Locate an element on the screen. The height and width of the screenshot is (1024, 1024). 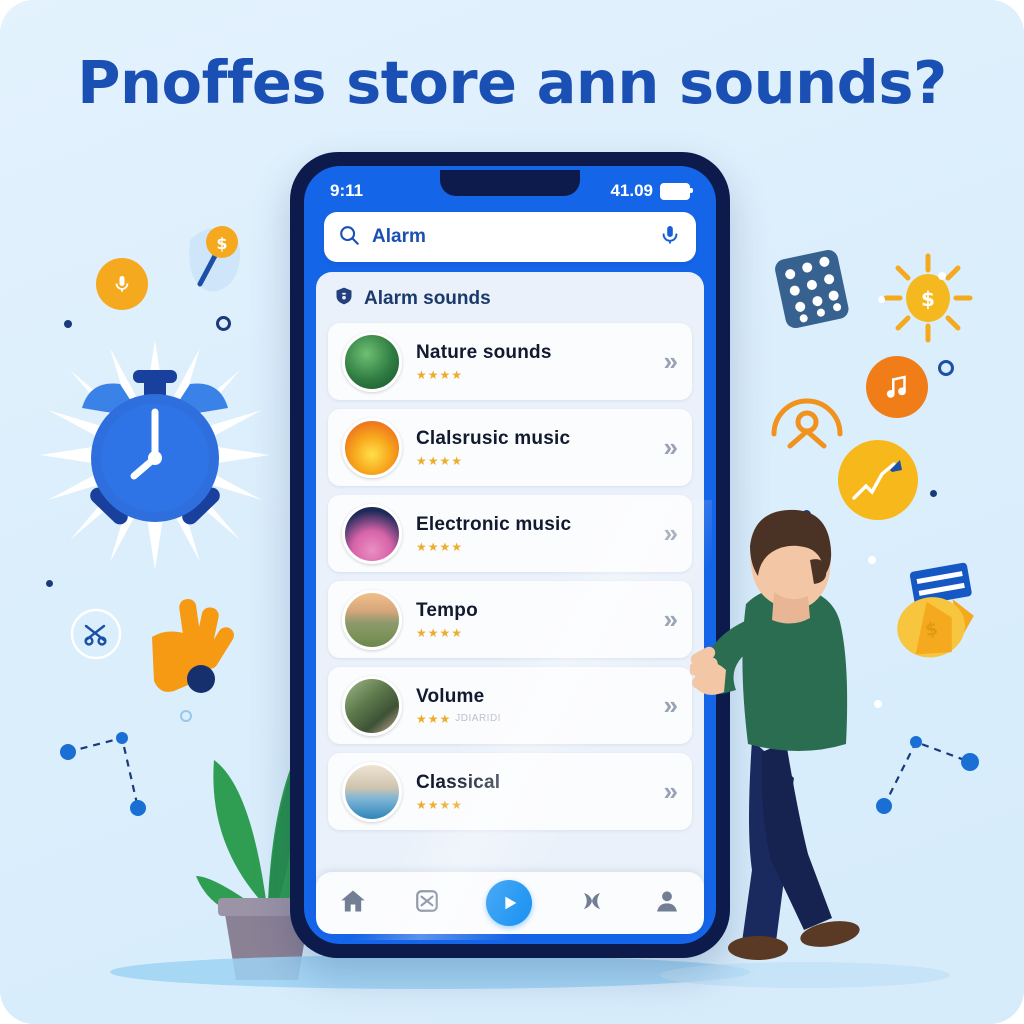
search-input: Alarm is located at coordinates (509, 237).